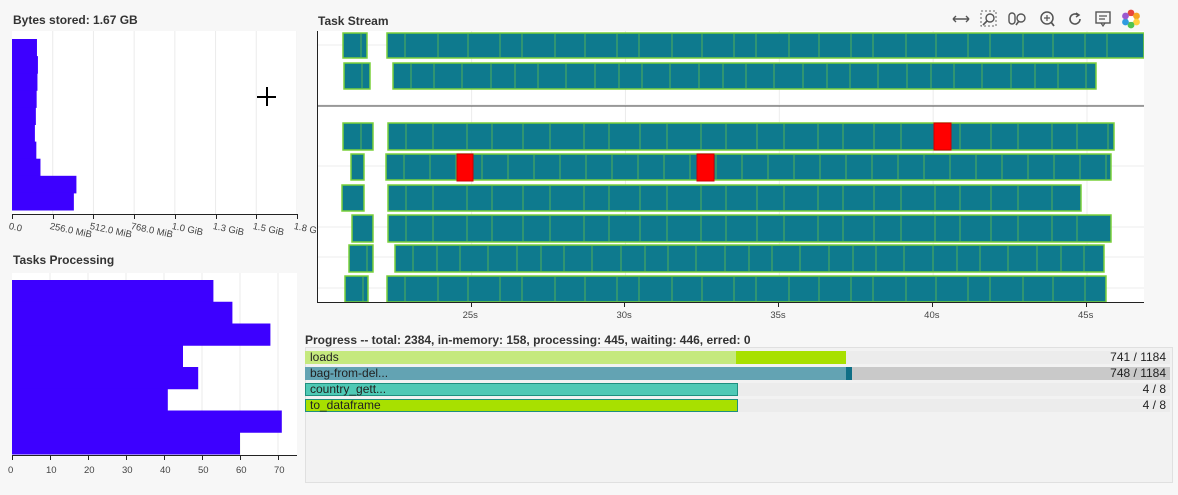  Describe the element at coordinates (778, 315) in the screenshot. I see `x-tick-label: 35s` at that location.